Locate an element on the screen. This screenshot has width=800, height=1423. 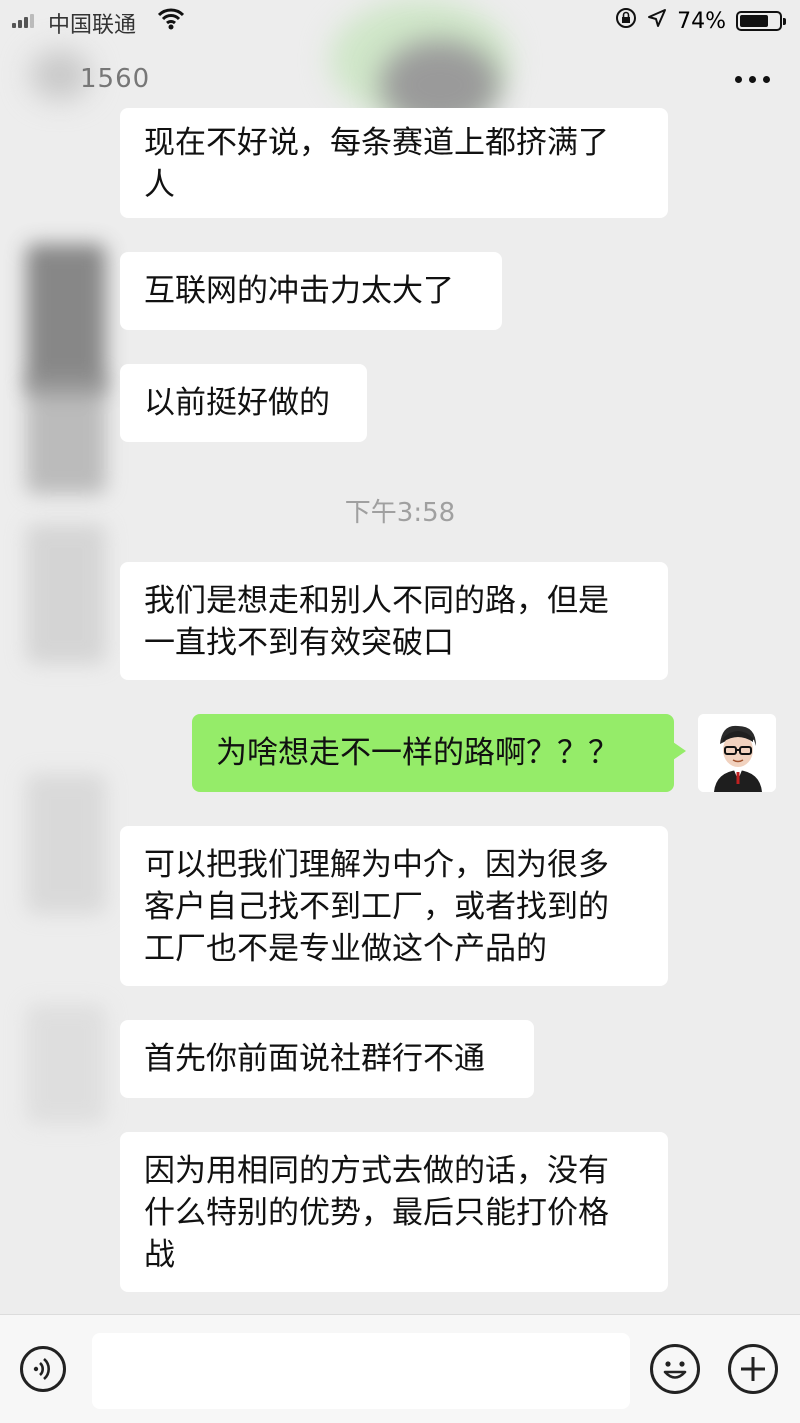
message-bubble: 首先你前面说社群行不通 is located at coordinates (327, 1059).